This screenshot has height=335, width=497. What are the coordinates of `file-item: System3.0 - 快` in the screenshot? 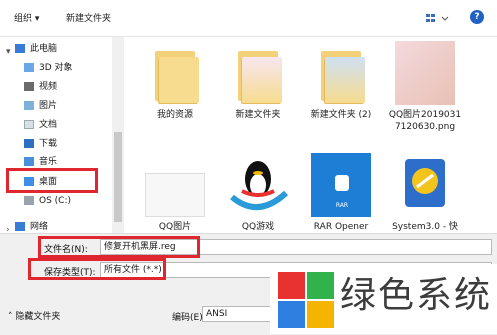 It's located at (425, 193).